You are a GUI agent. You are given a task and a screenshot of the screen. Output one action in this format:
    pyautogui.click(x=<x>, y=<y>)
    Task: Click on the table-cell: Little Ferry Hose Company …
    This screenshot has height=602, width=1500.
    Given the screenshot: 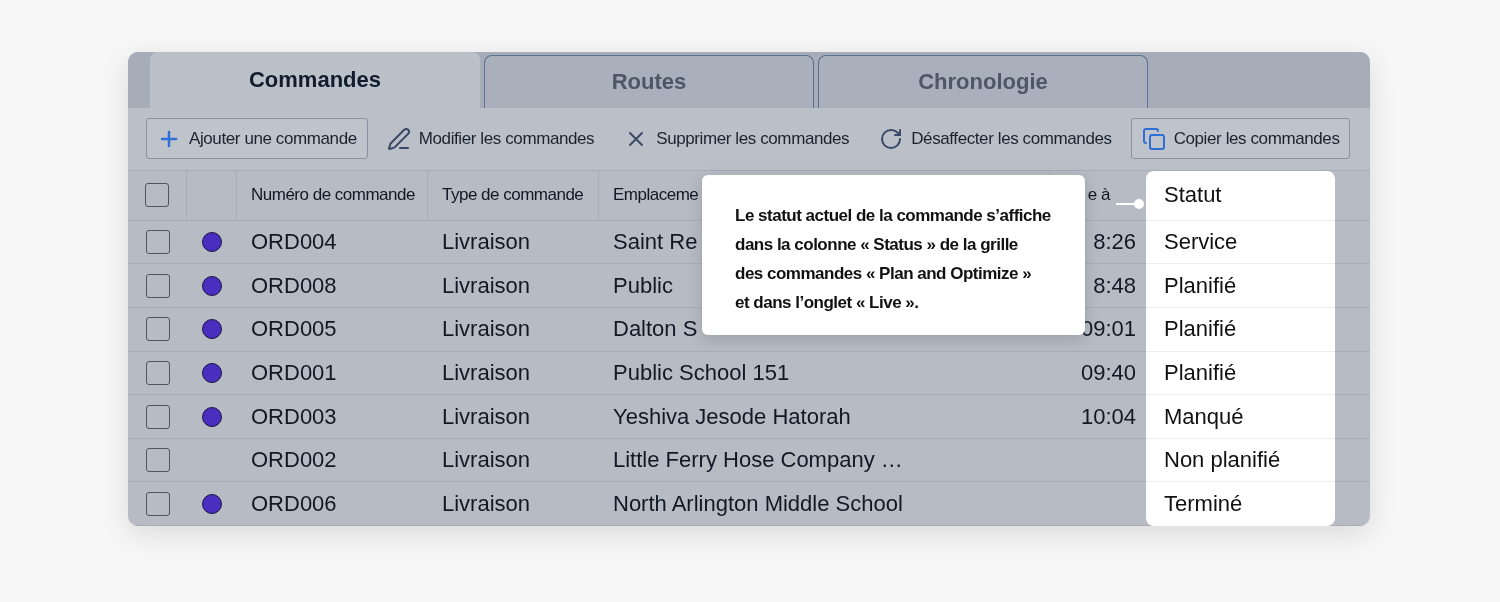 What is the action you would take?
    pyautogui.click(x=758, y=460)
    